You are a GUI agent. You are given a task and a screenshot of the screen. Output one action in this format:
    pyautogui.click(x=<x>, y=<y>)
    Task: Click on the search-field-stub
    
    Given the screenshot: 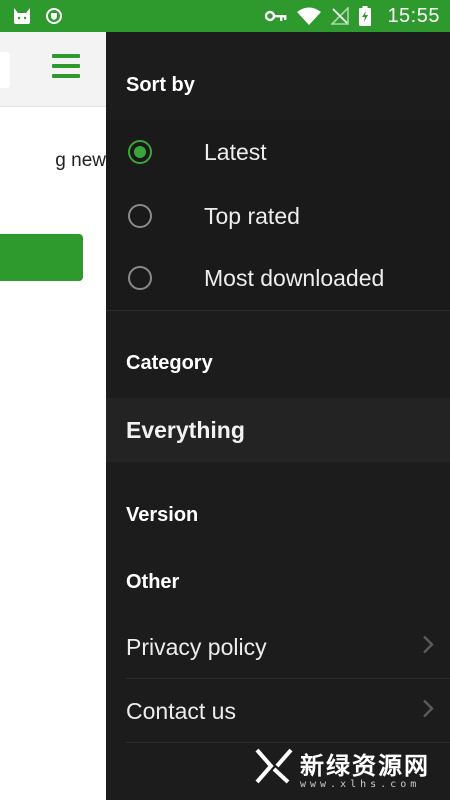 What is the action you would take?
    pyautogui.click(x=5, y=70)
    